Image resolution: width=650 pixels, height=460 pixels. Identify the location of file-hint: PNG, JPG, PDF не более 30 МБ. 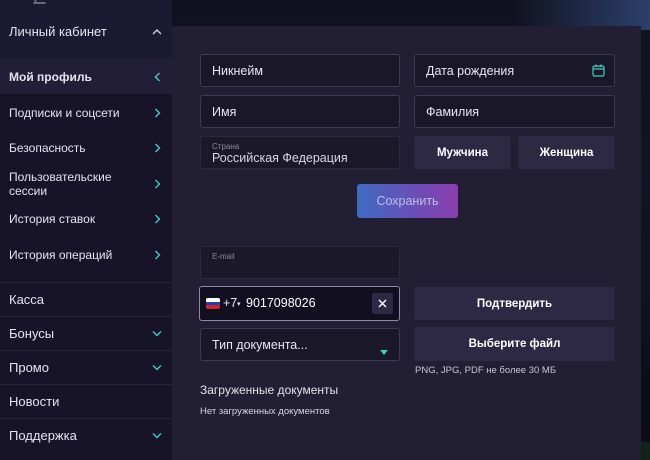
(486, 370).